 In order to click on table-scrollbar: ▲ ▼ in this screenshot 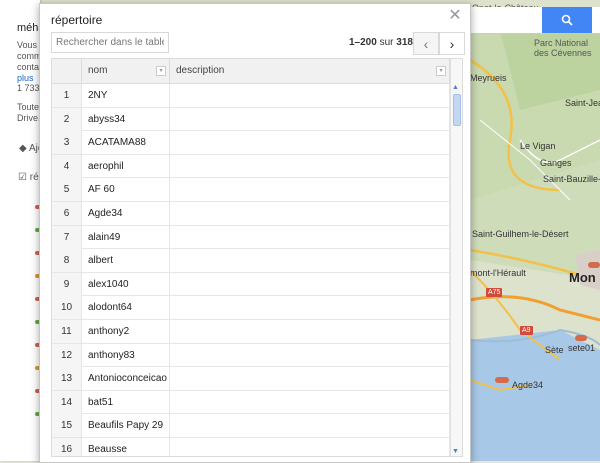, I will do `click(456, 257)`.